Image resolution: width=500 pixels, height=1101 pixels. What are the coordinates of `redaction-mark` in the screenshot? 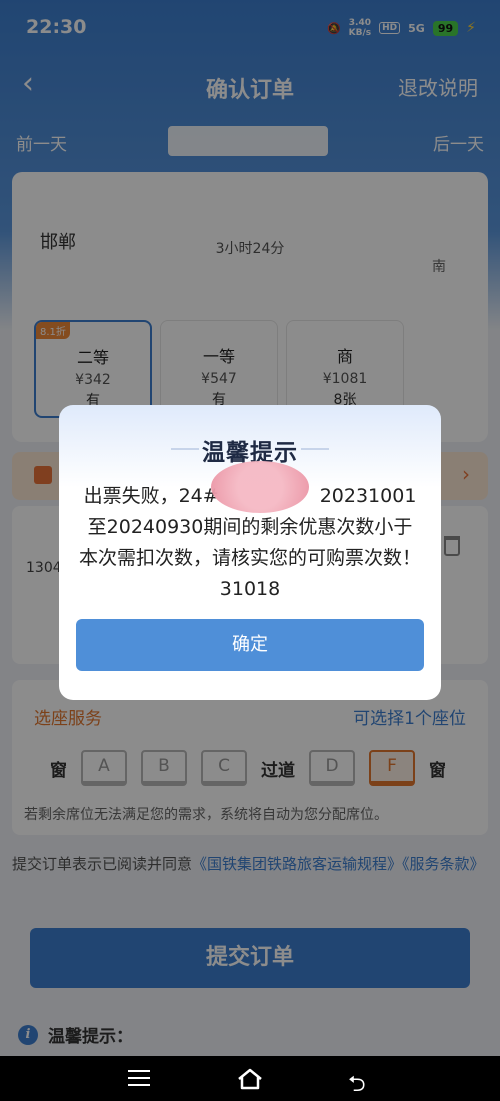 It's located at (260, 487).